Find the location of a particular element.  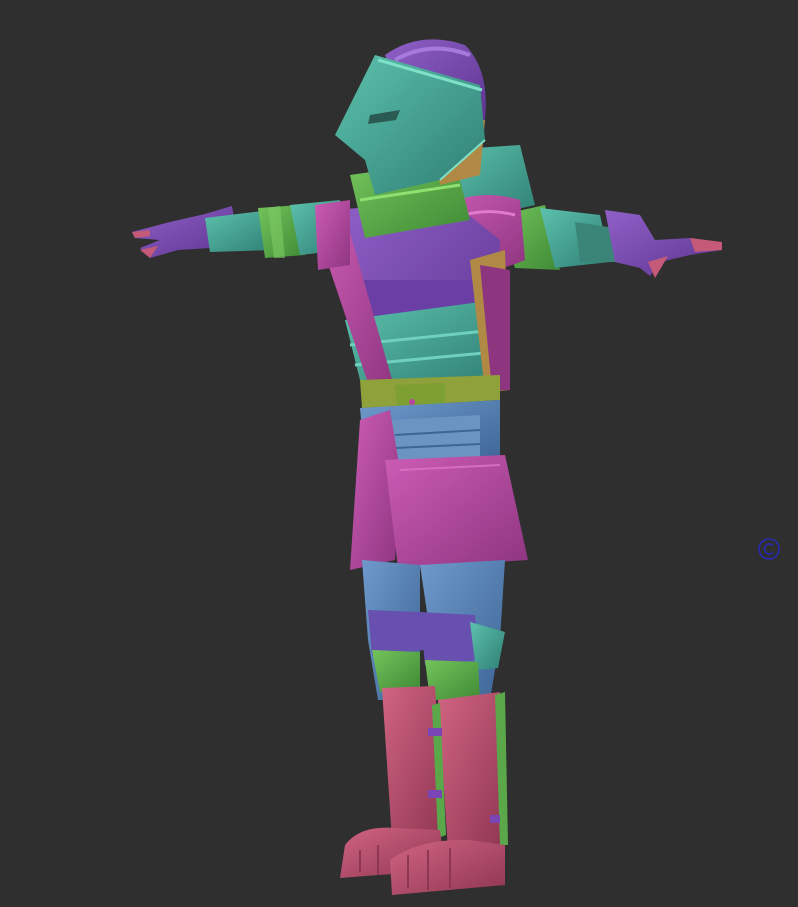

rotation-gizmo-icon is located at coordinates (769, 549).